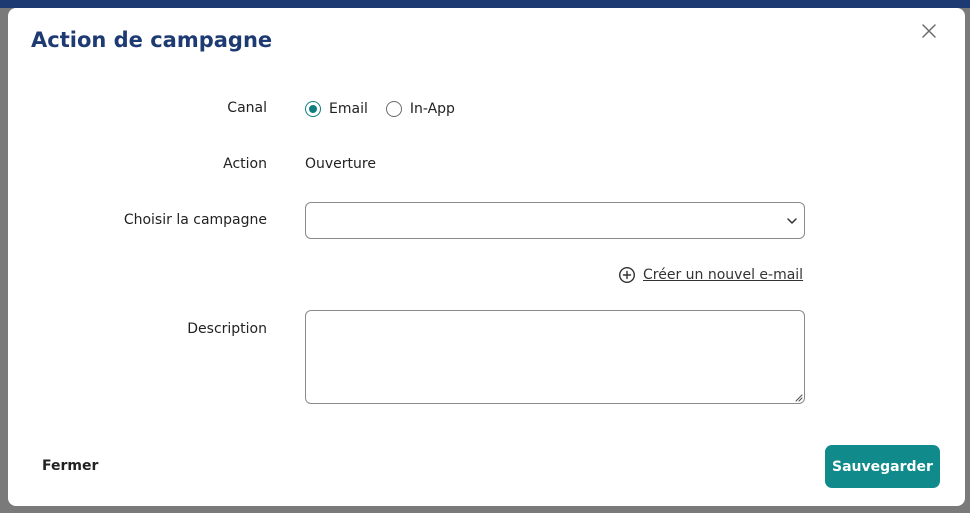 Image resolution: width=970 pixels, height=513 pixels. I want to click on radio-email: Email, so click(336, 109).